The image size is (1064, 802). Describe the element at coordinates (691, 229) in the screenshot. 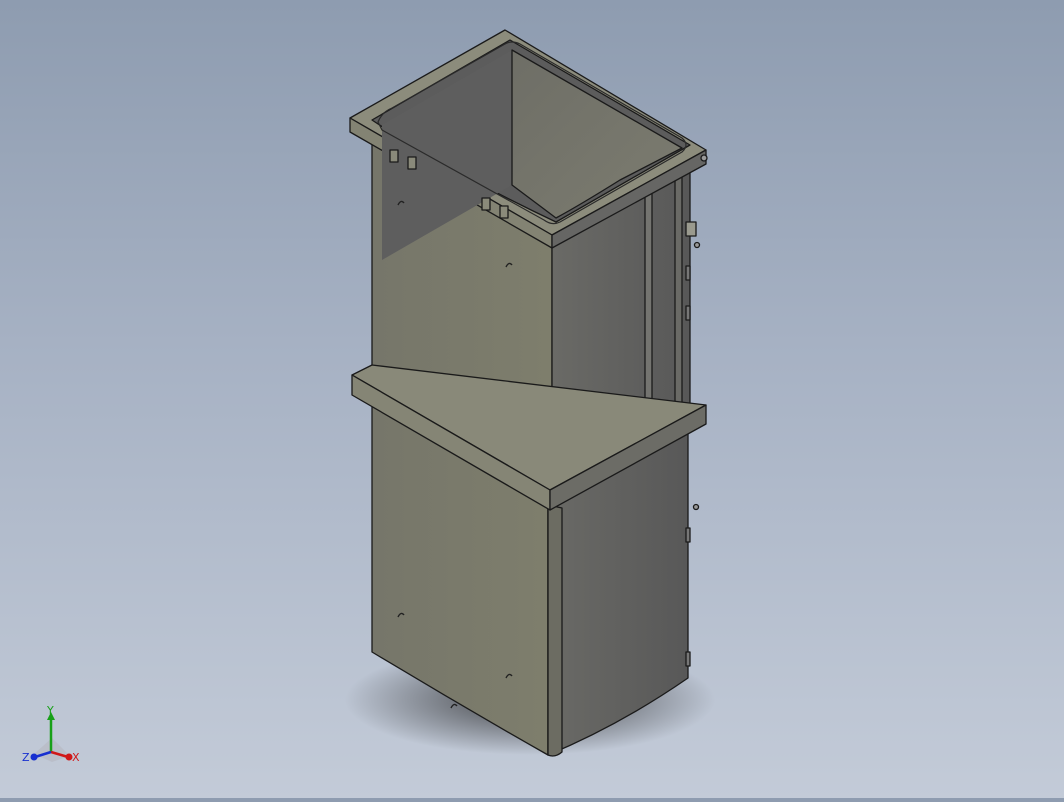

I see `side-latch` at that location.